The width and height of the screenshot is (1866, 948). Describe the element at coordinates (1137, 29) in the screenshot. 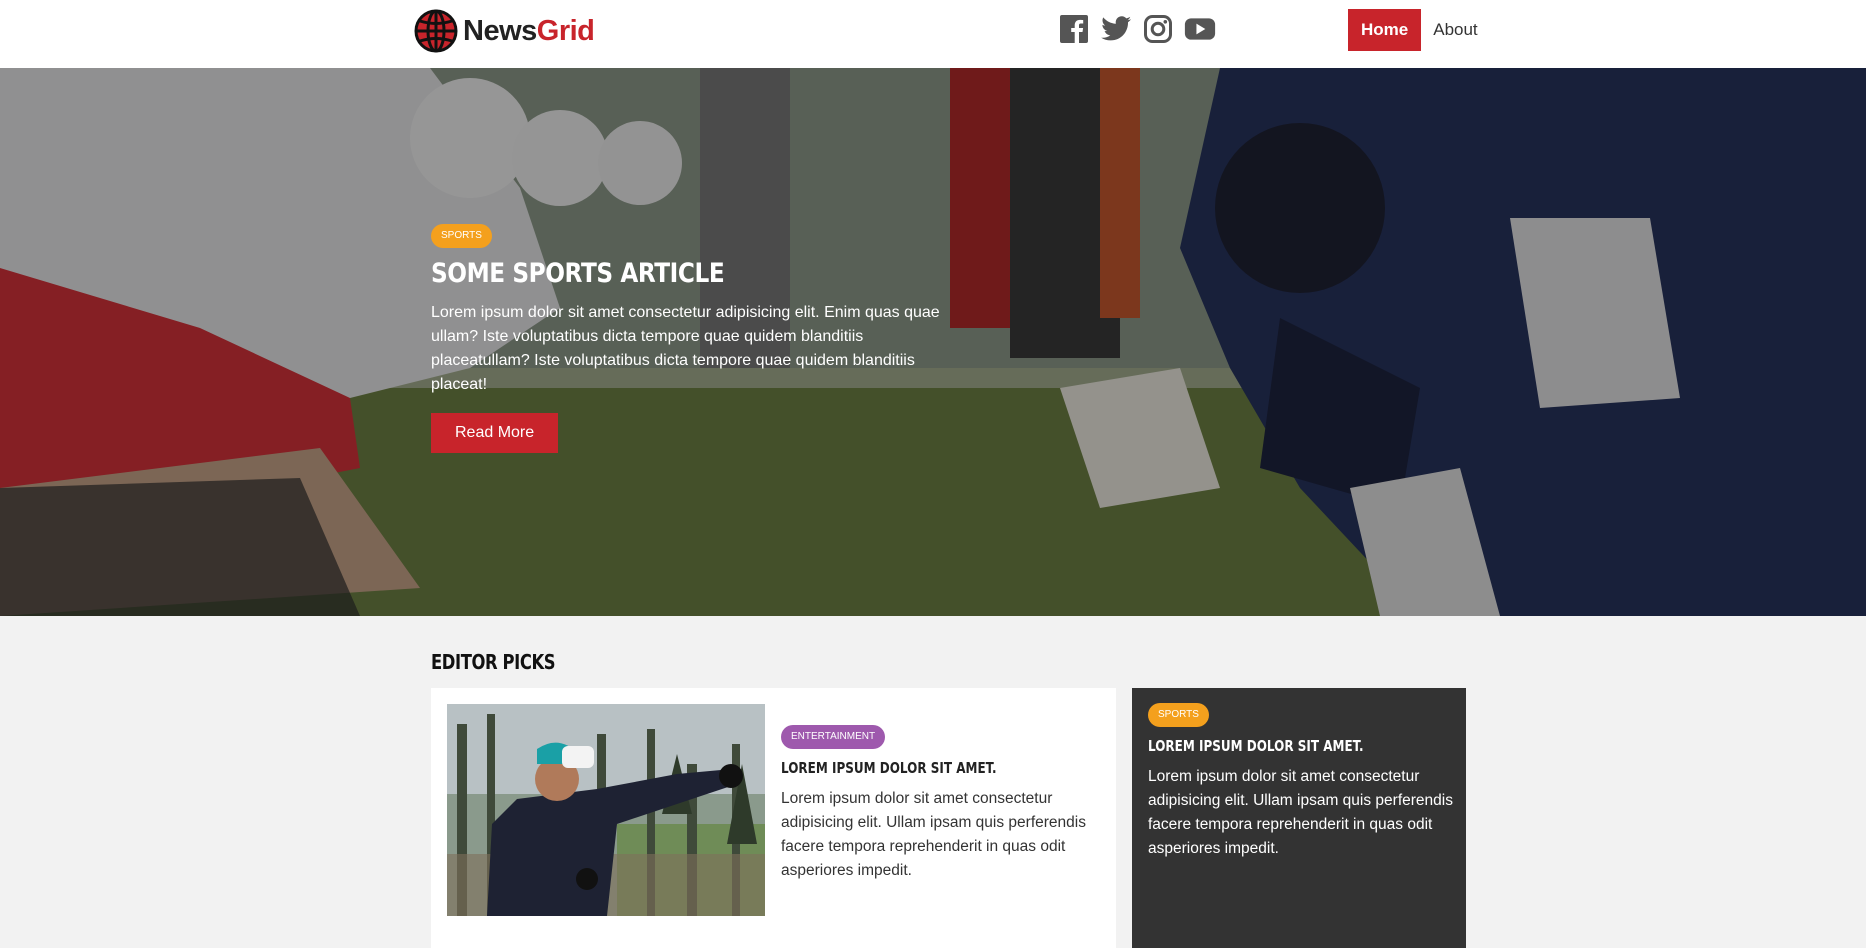

I see `social-links` at that location.